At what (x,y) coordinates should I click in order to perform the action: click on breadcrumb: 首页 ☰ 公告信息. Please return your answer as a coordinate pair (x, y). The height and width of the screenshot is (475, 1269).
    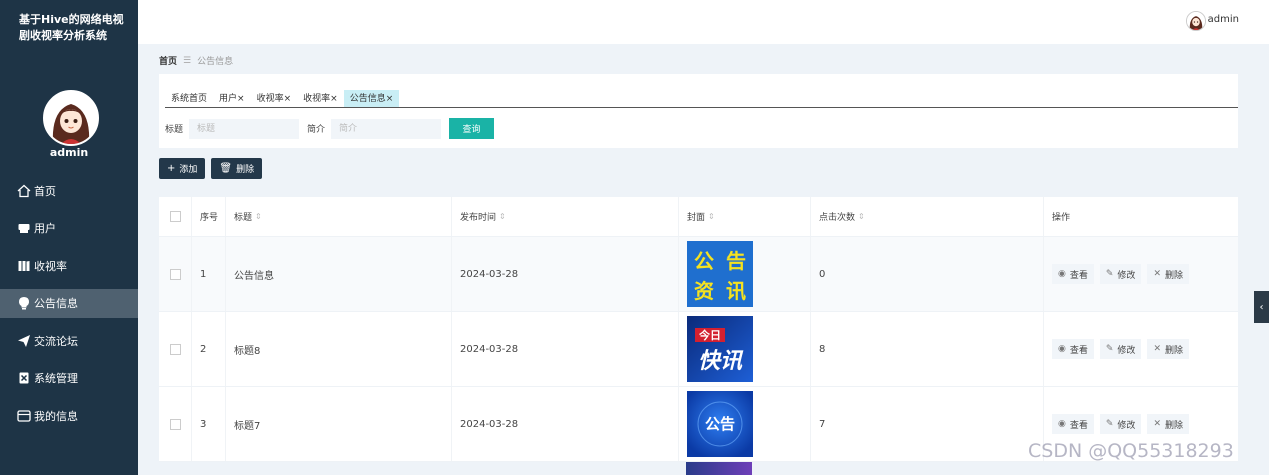
    Looking at the image, I should click on (196, 61).